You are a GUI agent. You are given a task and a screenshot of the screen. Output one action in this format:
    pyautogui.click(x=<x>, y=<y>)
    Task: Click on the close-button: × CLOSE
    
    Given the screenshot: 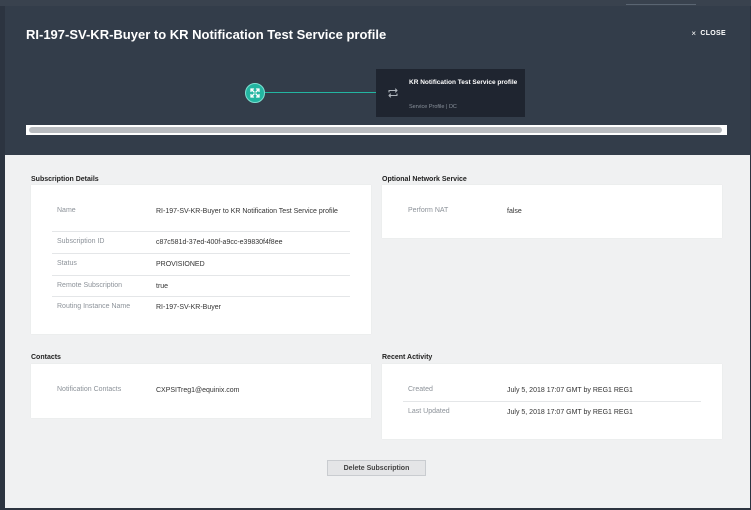 What is the action you would take?
    pyautogui.click(x=708, y=33)
    